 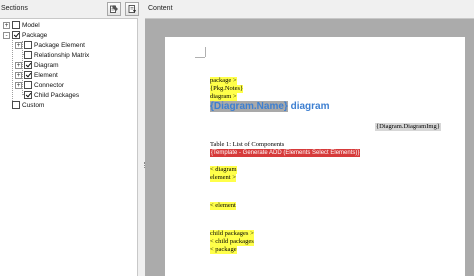 What do you see at coordinates (28, 75) in the screenshot?
I see `element-checkbox` at bounding box center [28, 75].